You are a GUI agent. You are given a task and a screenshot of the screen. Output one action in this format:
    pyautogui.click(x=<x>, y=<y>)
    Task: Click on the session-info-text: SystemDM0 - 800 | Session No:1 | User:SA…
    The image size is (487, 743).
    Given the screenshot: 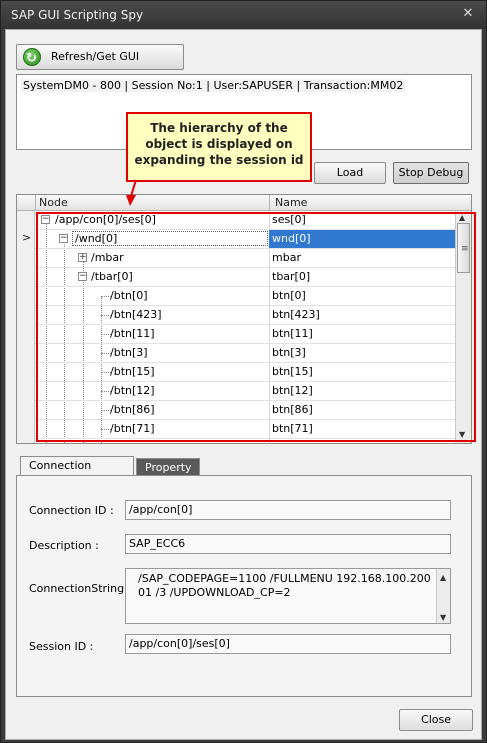 What is the action you would take?
    pyautogui.click(x=213, y=85)
    